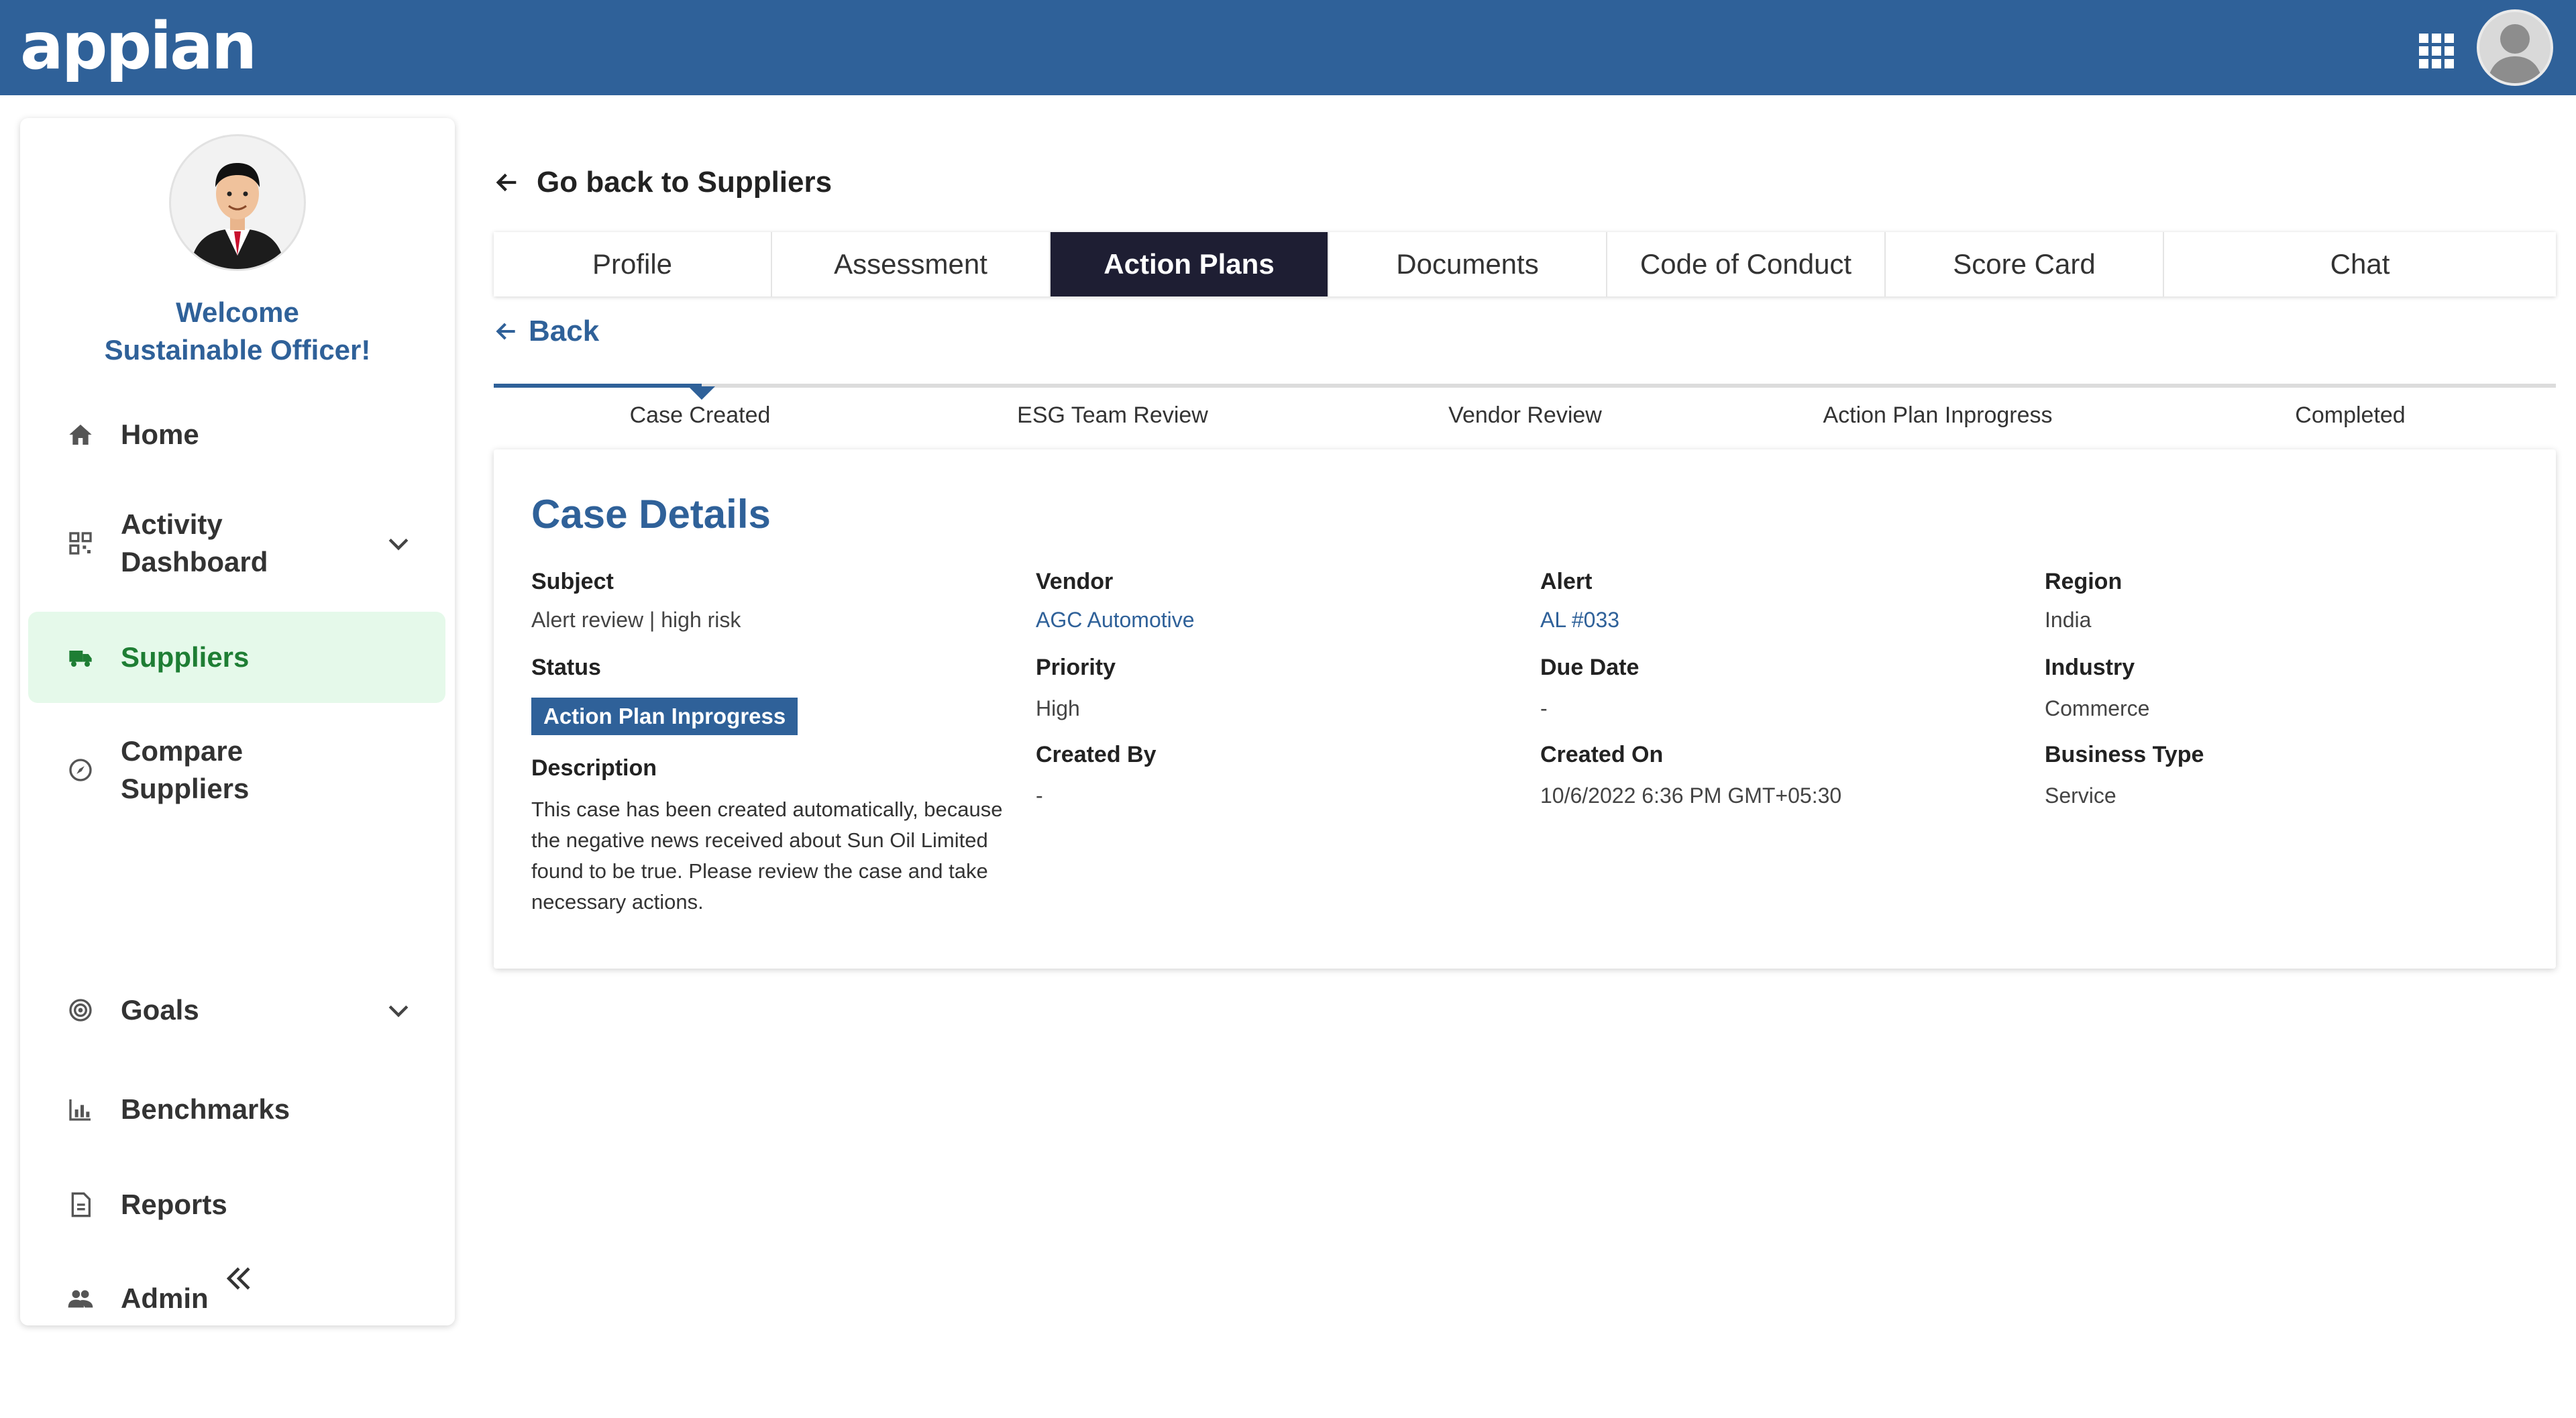  I want to click on step-vendor-review: Vendor Review, so click(1525, 415).